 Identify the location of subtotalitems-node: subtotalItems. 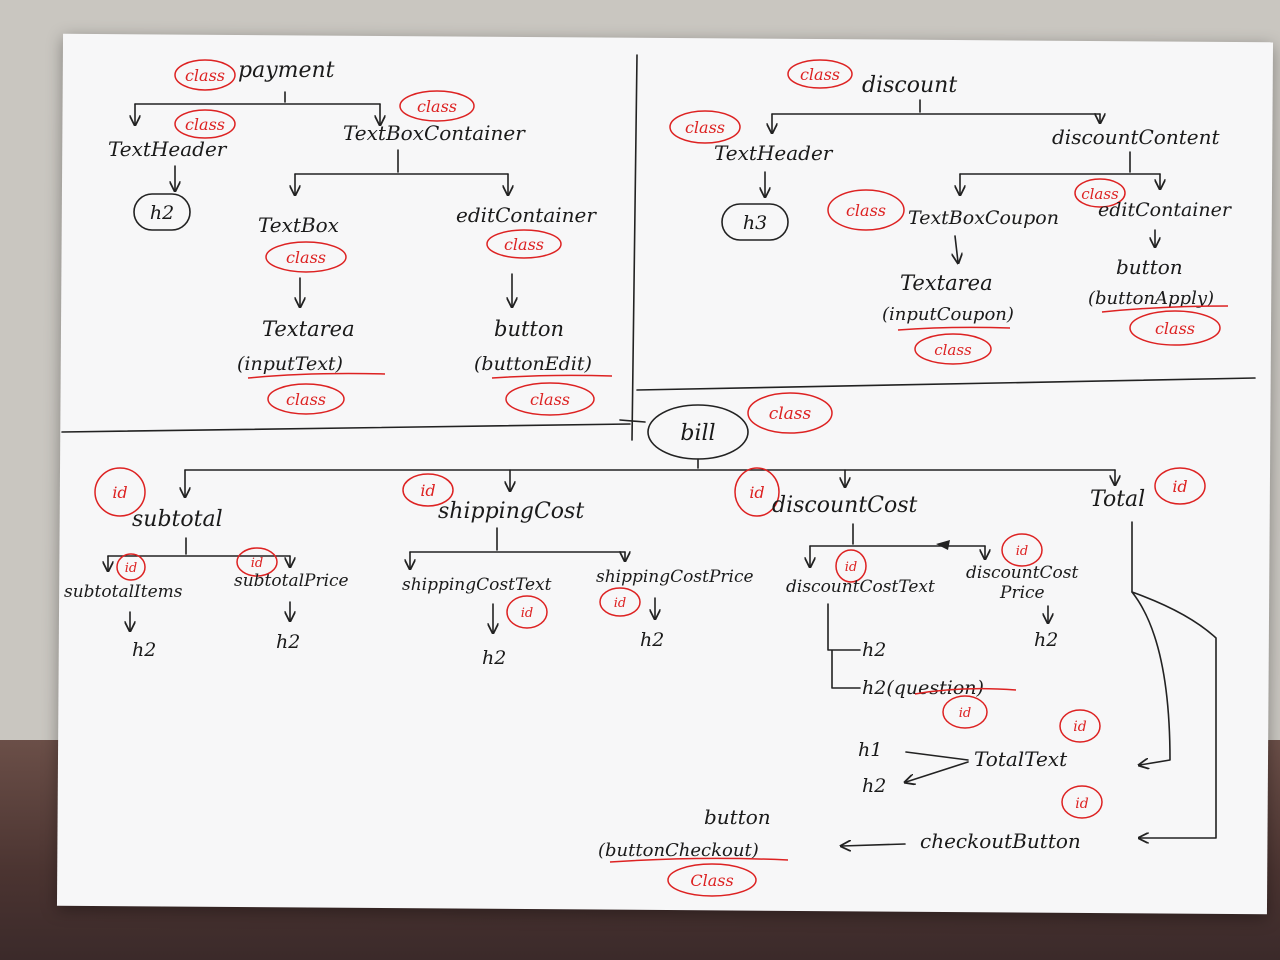
(123, 592).